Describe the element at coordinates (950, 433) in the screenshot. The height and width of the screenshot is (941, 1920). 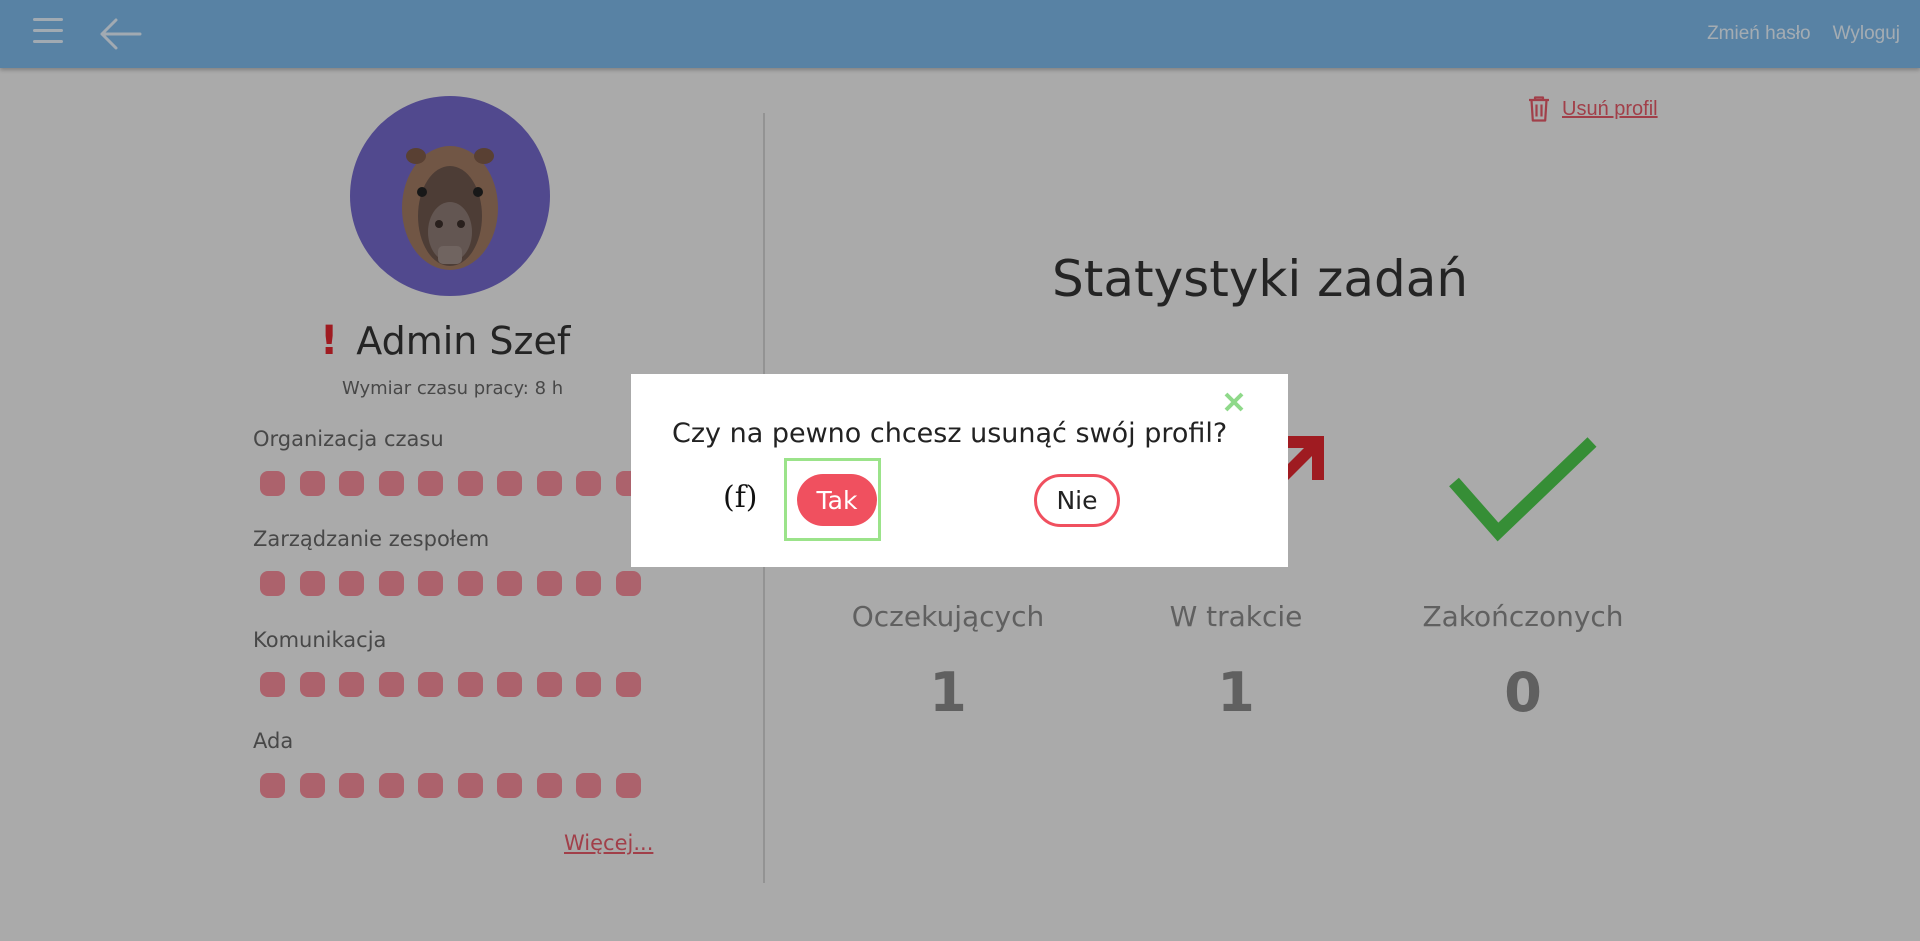
I see `dialog-question: Czy na pewno chcesz usunąć swój profil?` at that location.